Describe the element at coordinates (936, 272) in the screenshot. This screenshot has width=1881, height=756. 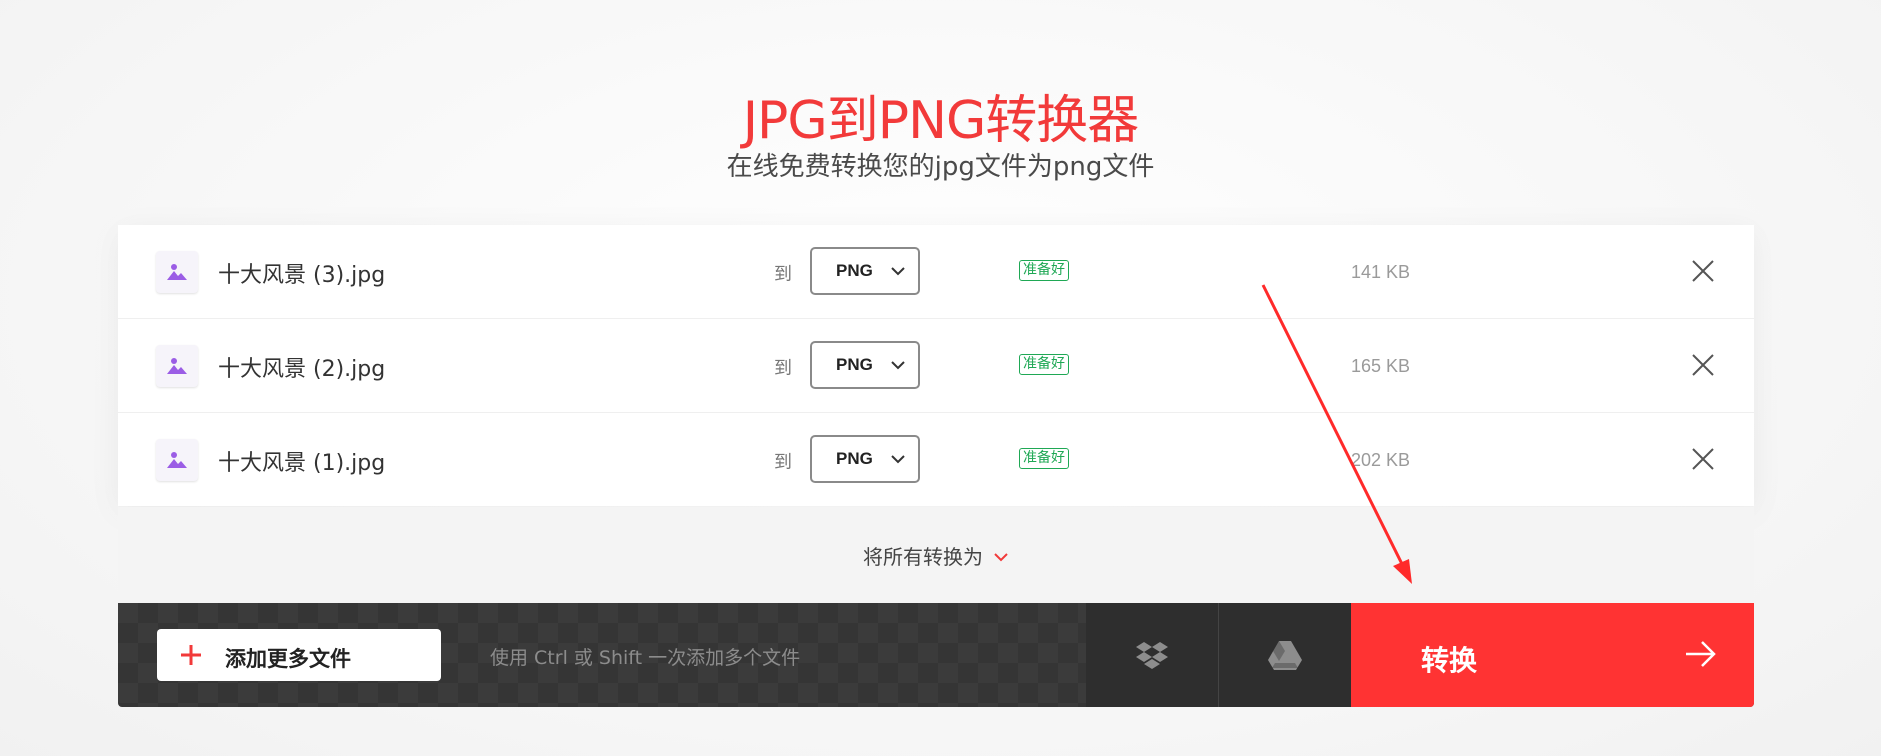
I see `file-row: 十大风景 (3).jpg 到 PNG 准备好 141 KB` at that location.